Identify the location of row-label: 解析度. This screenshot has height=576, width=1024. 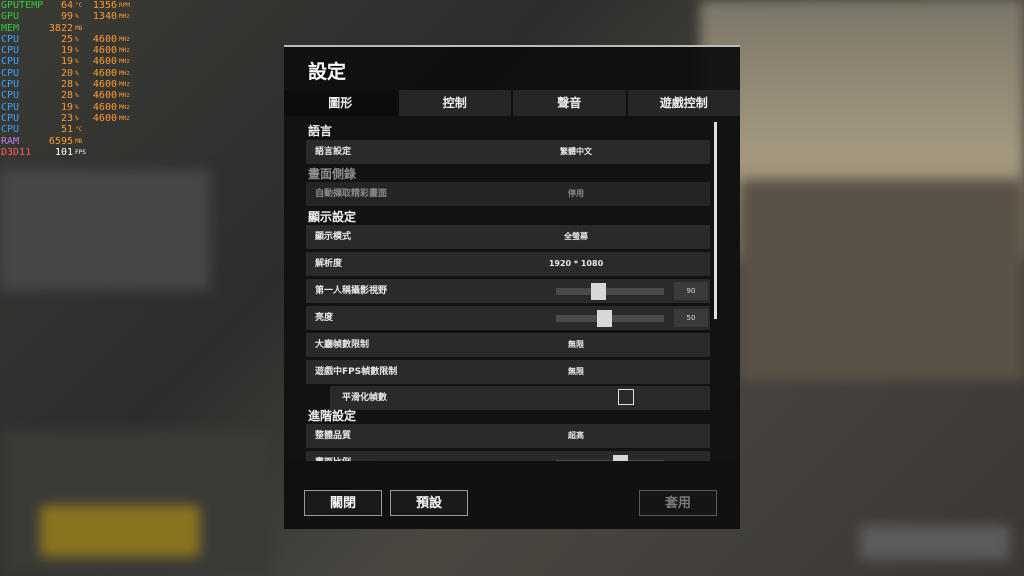
(329, 264).